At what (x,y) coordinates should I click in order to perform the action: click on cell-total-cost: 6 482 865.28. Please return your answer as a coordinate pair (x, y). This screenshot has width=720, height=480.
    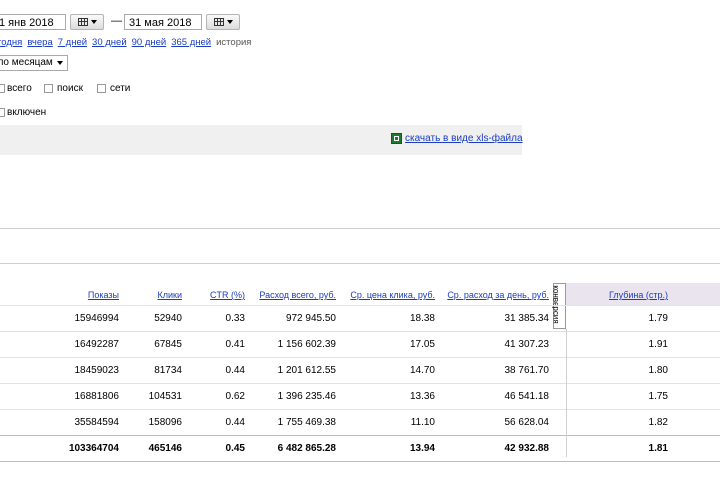
    Looking at the image, I should click on (306, 448).